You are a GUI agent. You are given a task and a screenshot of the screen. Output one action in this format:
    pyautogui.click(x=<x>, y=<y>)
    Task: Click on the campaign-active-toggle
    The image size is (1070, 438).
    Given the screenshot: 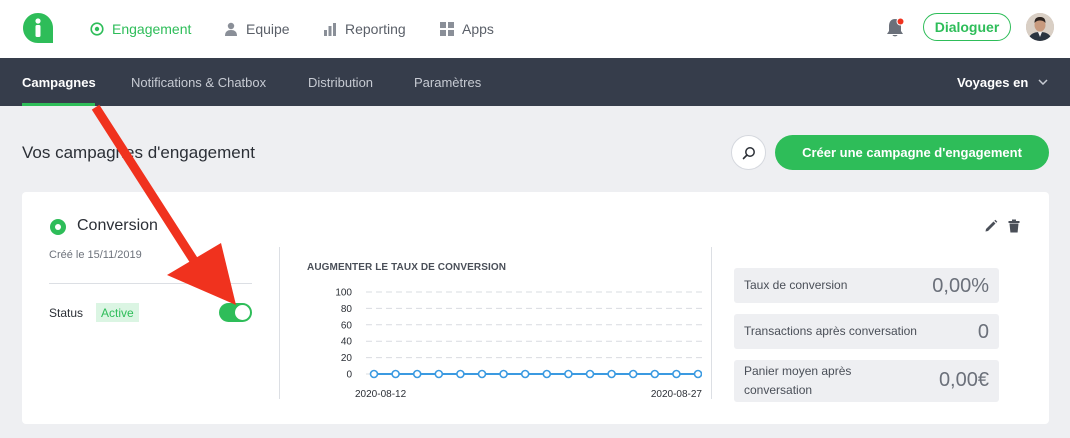 What is the action you would take?
    pyautogui.click(x=235, y=312)
    